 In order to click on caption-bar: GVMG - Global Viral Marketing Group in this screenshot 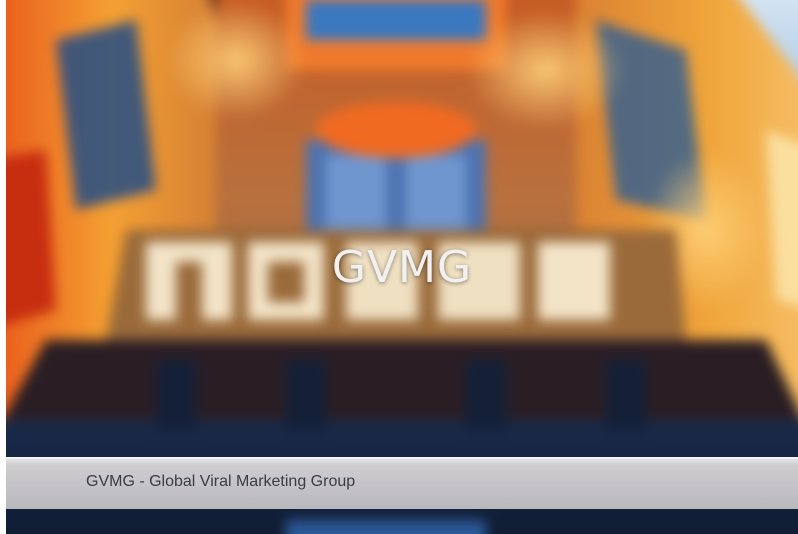, I will do `click(402, 483)`.